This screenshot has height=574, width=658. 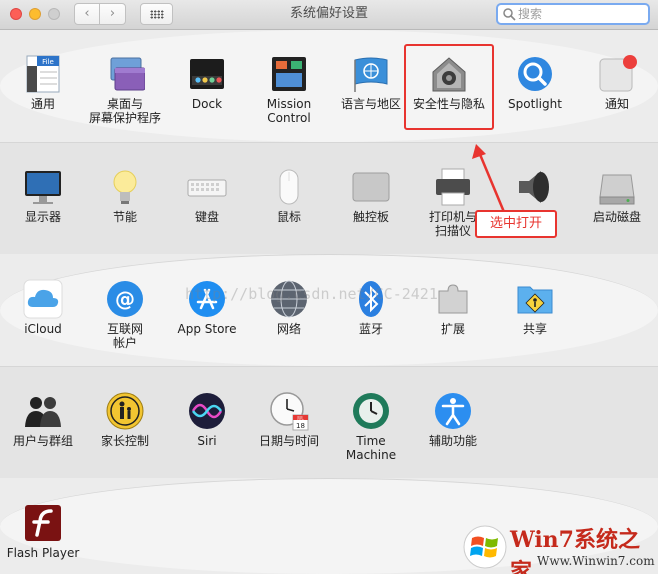 I want to click on pref-icloud: iCloud, so click(x=43, y=307).